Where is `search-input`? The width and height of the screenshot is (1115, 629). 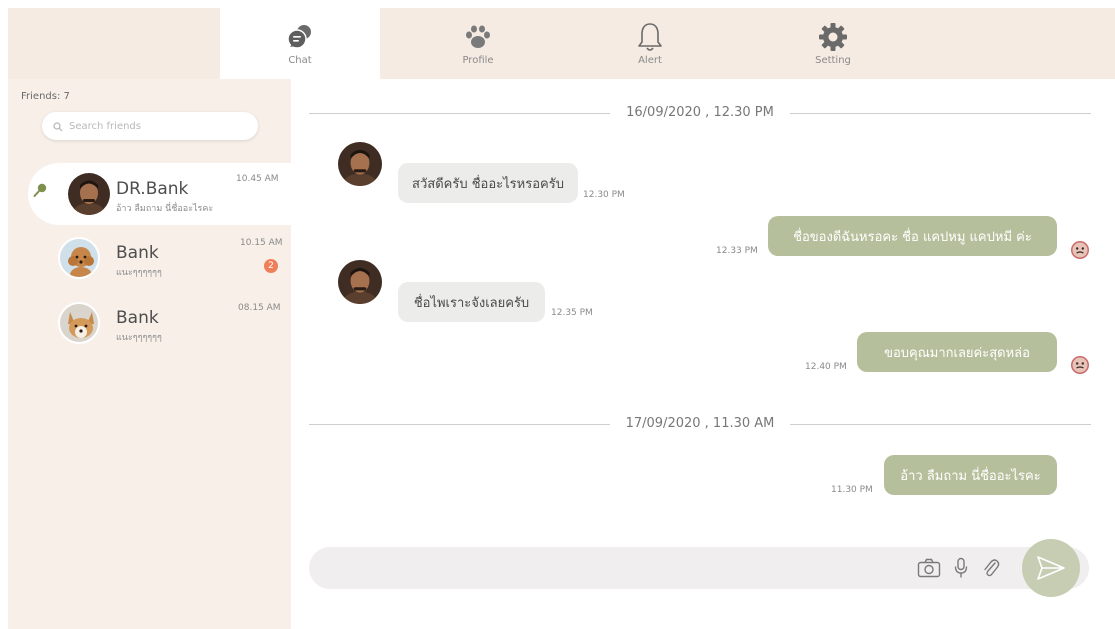
search-input is located at coordinates (154, 126).